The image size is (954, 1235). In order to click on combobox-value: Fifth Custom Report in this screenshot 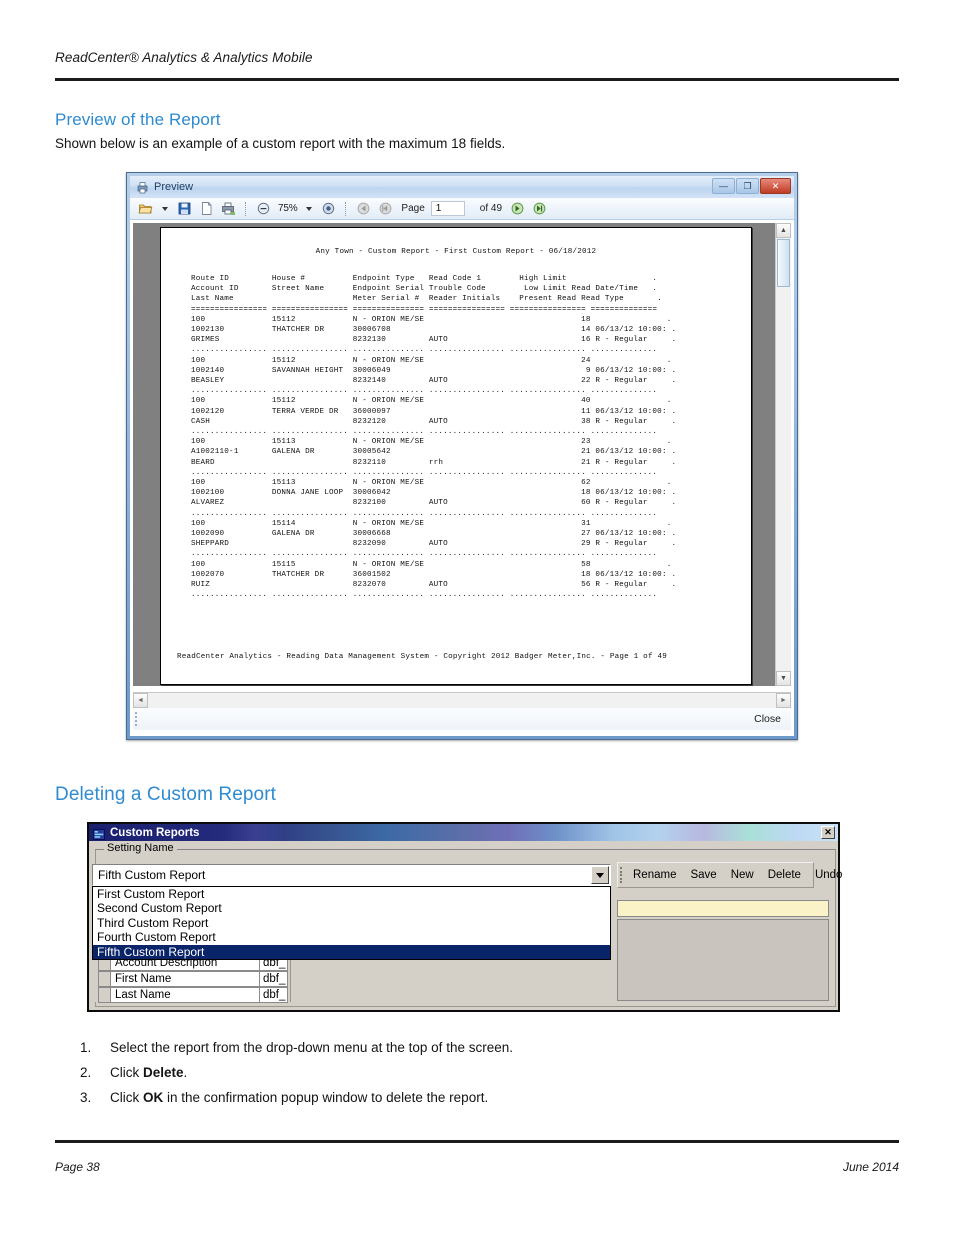, I will do `click(152, 875)`.